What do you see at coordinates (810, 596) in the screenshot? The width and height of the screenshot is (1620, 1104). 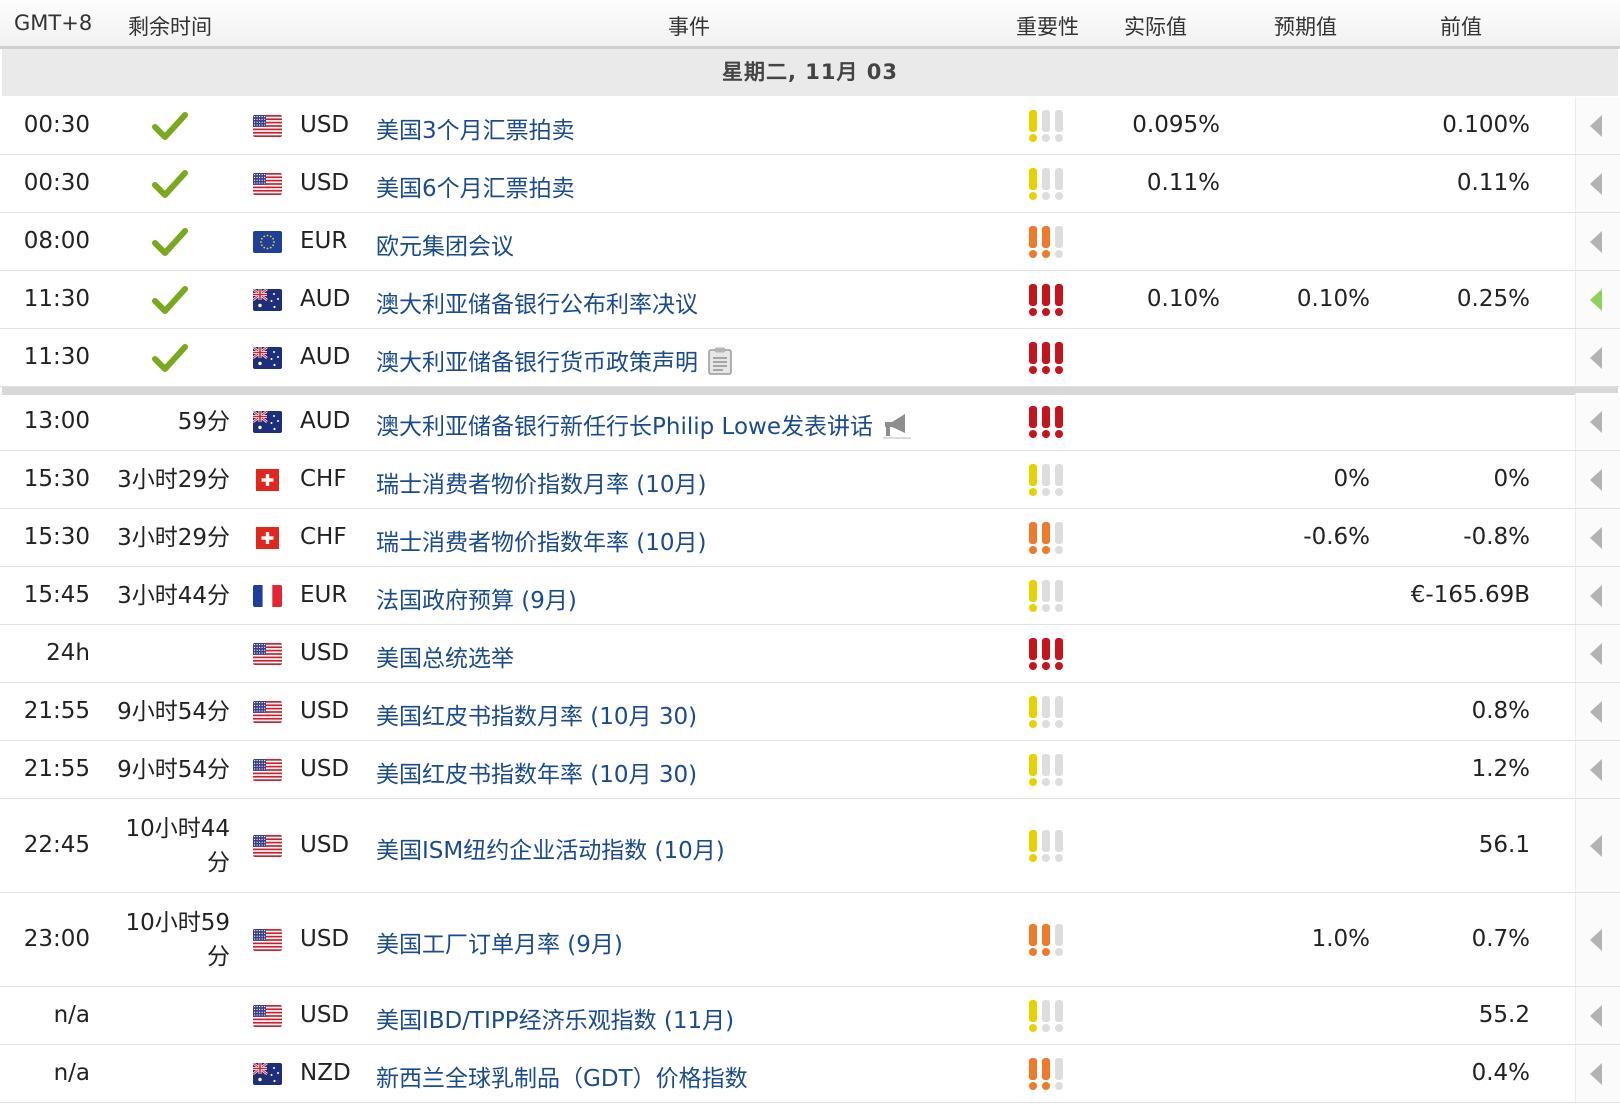 I see `event-row: 15:45 3小时44分 EUR 法国政府预算 (9月) €-165.69B` at bounding box center [810, 596].